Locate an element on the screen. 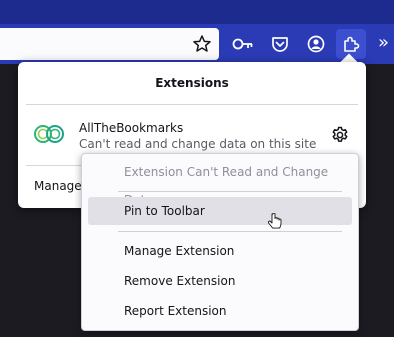 The image size is (394, 337). allthebookmarks-logo-icon is located at coordinates (49, 134).